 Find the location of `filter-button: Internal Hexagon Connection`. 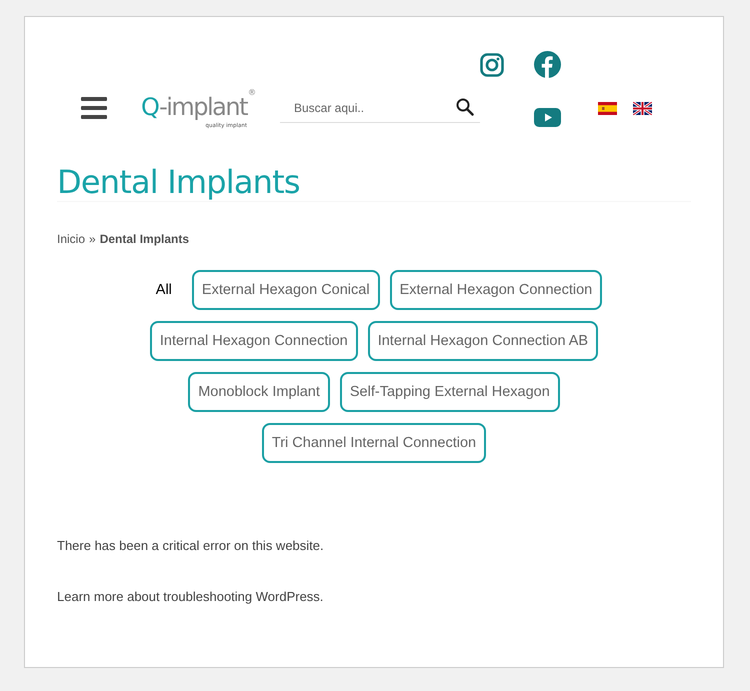

filter-button: Internal Hexagon Connection is located at coordinates (254, 341).